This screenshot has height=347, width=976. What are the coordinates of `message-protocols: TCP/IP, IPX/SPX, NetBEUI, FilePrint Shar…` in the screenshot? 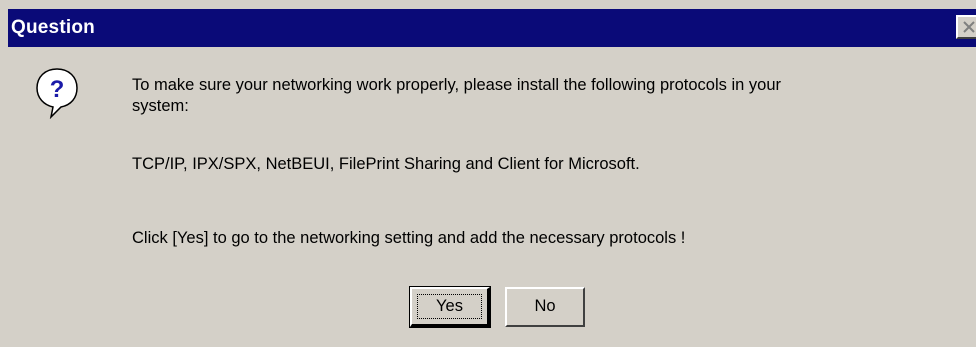 It's located at (386, 164).